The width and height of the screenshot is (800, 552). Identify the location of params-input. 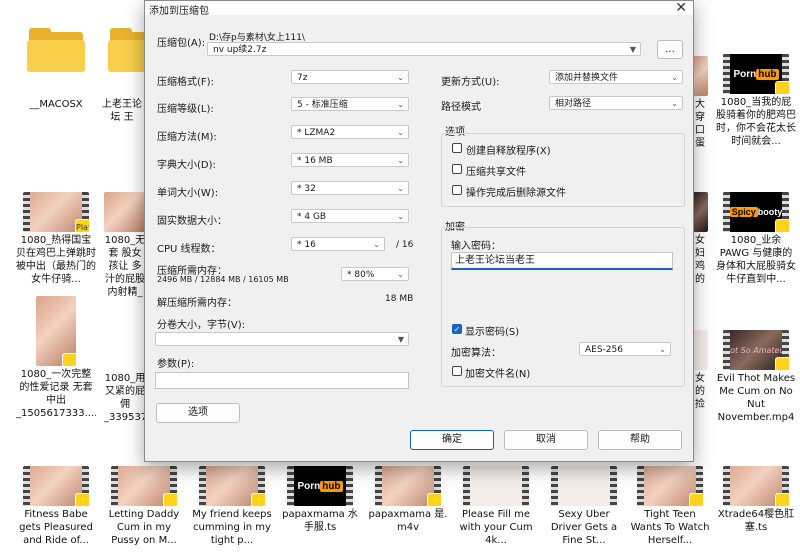
(282, 380).